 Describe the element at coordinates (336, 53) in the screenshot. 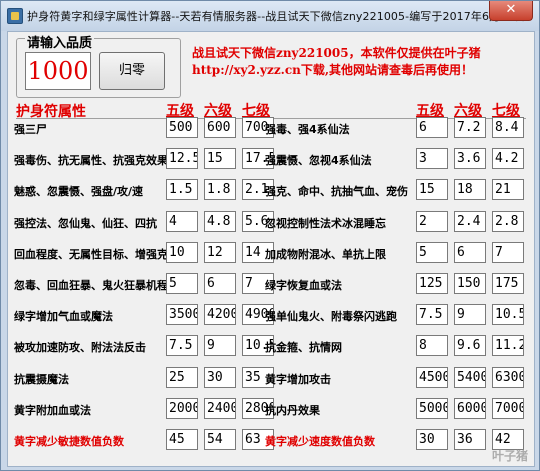

I see `notice-line-1: 战且试天下微信zny221005，本软件仅提供在叶子猪` at that location.